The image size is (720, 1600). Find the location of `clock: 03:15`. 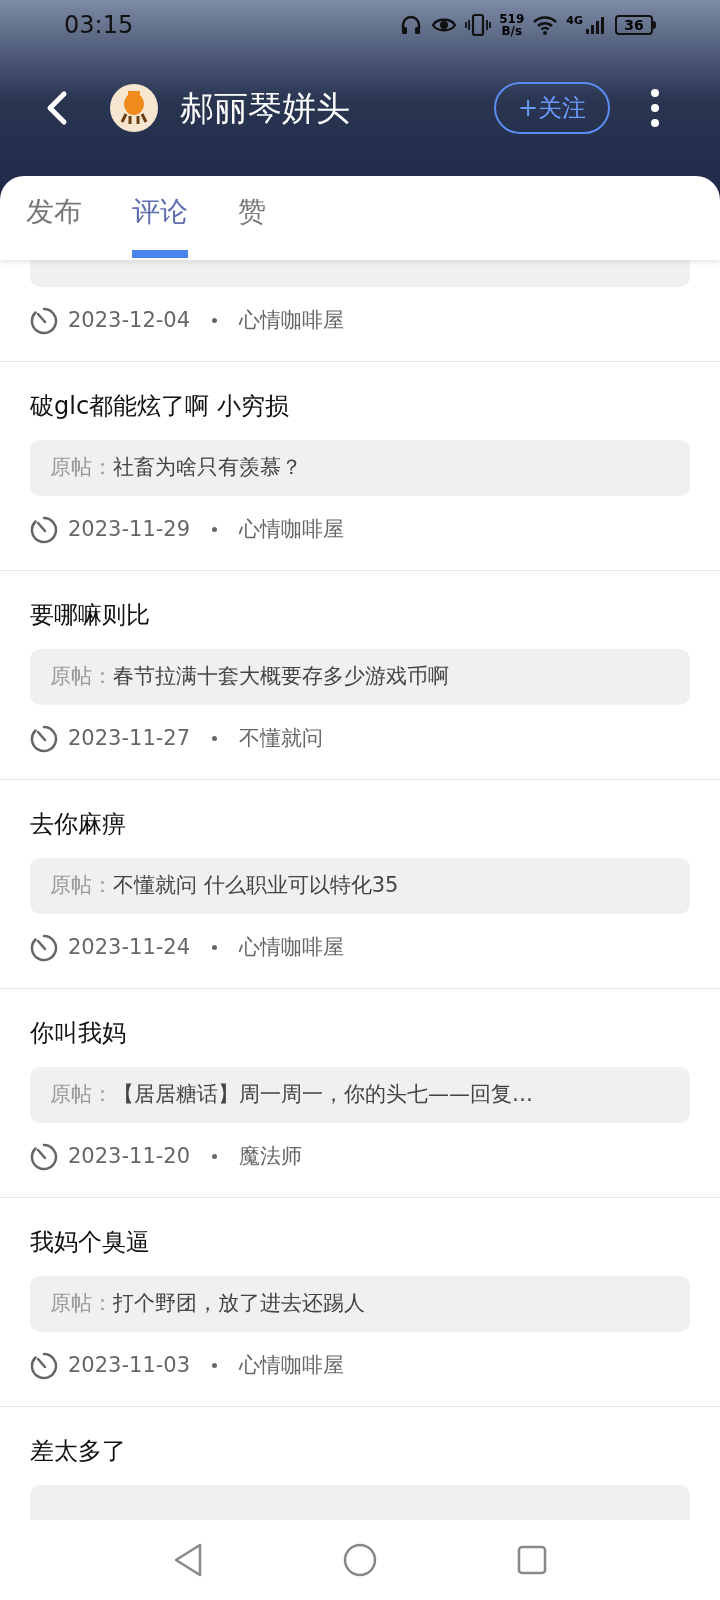

clock: 03:15 is located at coordinates (99, 25).